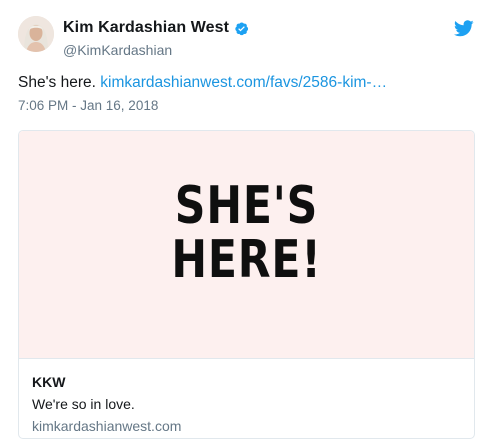  I want to click on card-title: KKW, so click(48, 382).